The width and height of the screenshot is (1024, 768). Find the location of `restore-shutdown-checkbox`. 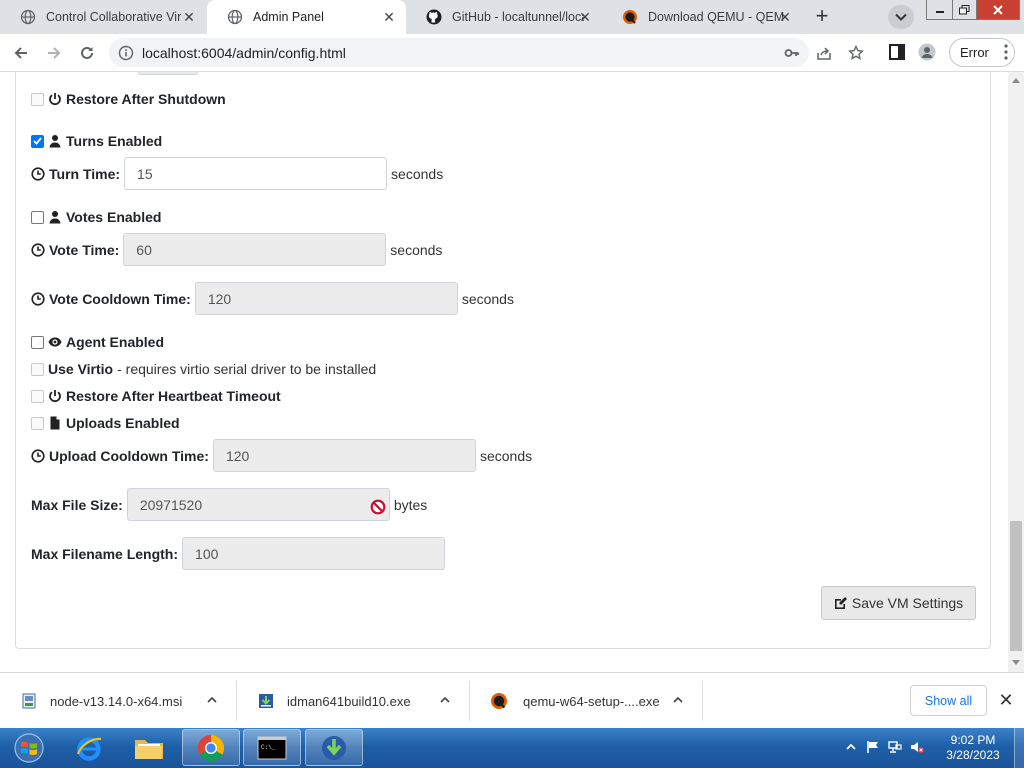

restore-shutdown-checkbox is located at coordinates (37, 99).